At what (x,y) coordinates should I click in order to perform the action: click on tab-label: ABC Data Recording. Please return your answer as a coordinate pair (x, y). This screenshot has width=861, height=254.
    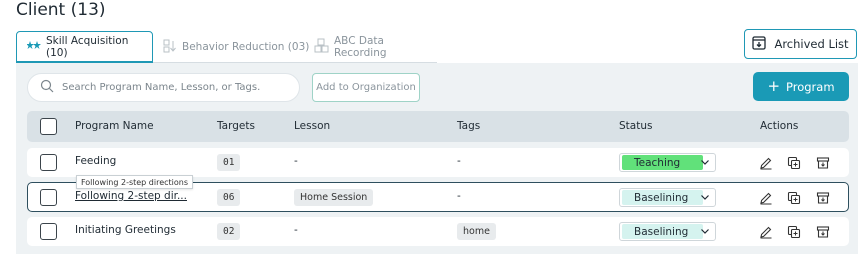
    Looking at the image, I should click on (360, 47).